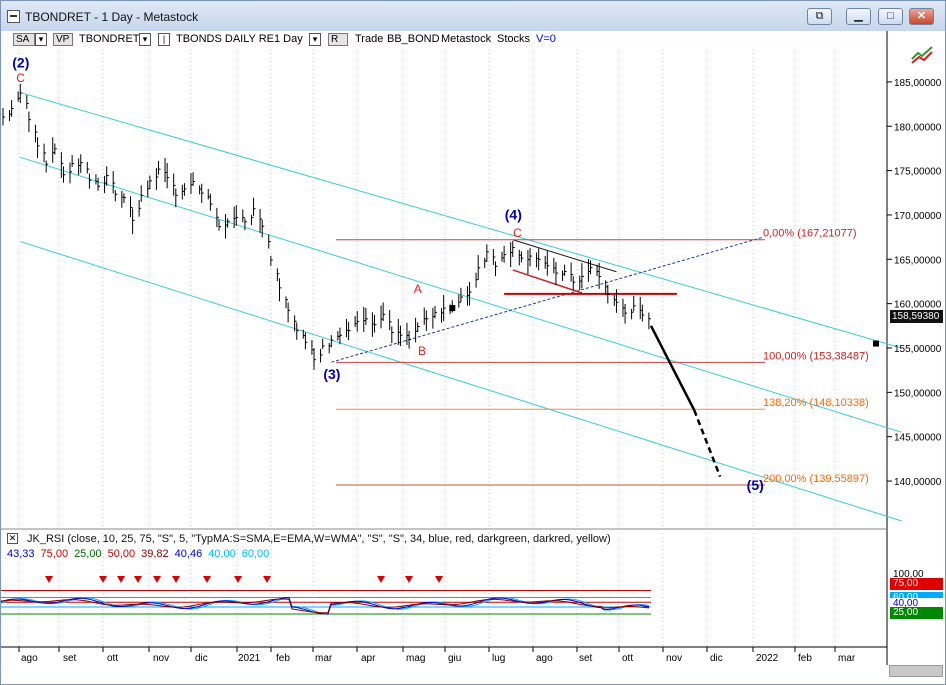  Describe the element at coordinates (918, 305) in the screenshot. I see `price-tick-label: 160,00000` at that location.